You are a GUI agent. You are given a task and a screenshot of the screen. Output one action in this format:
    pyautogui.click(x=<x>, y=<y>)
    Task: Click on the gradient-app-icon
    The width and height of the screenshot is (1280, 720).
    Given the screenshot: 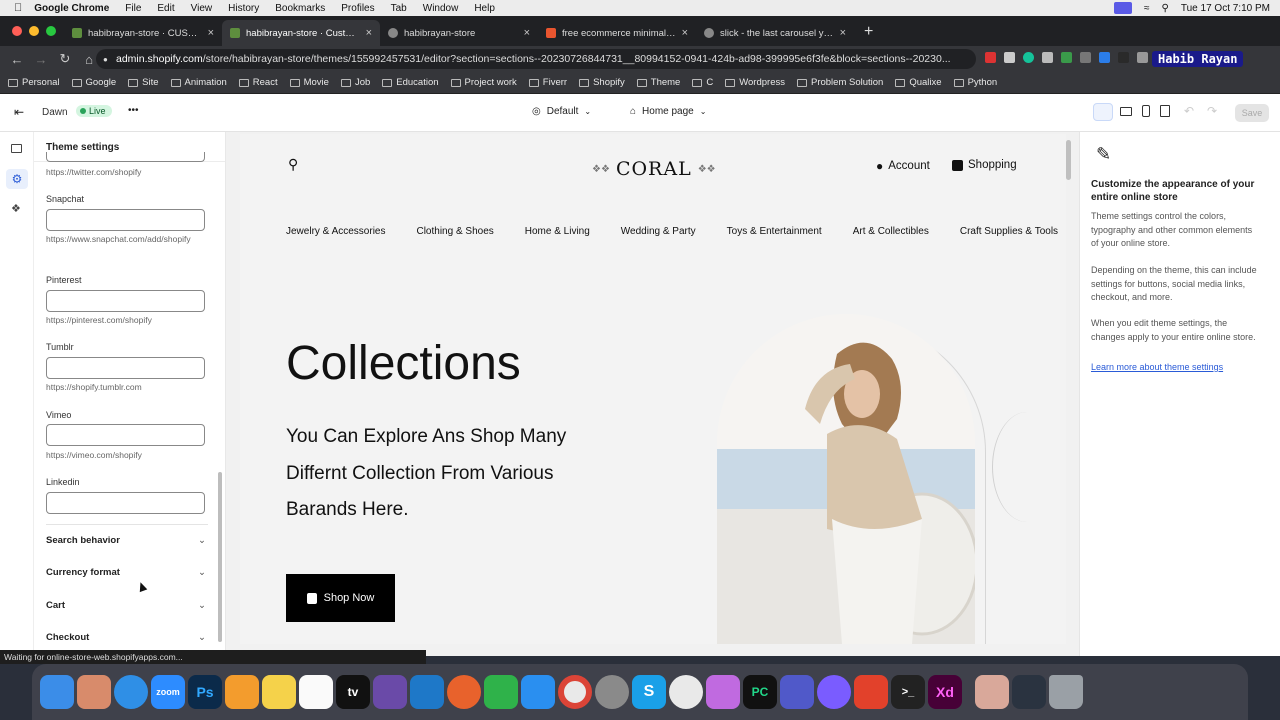 What is the action you would take?
    pyautogui.click(x=723, y=692)
    